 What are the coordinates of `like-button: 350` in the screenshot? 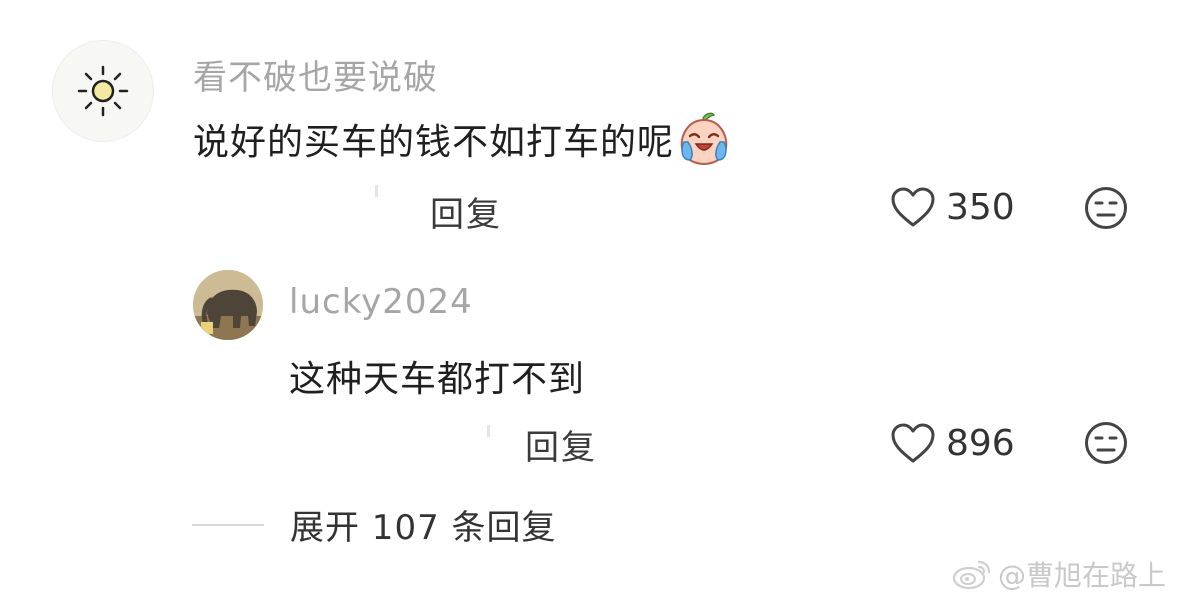 It's located at (952, 207).